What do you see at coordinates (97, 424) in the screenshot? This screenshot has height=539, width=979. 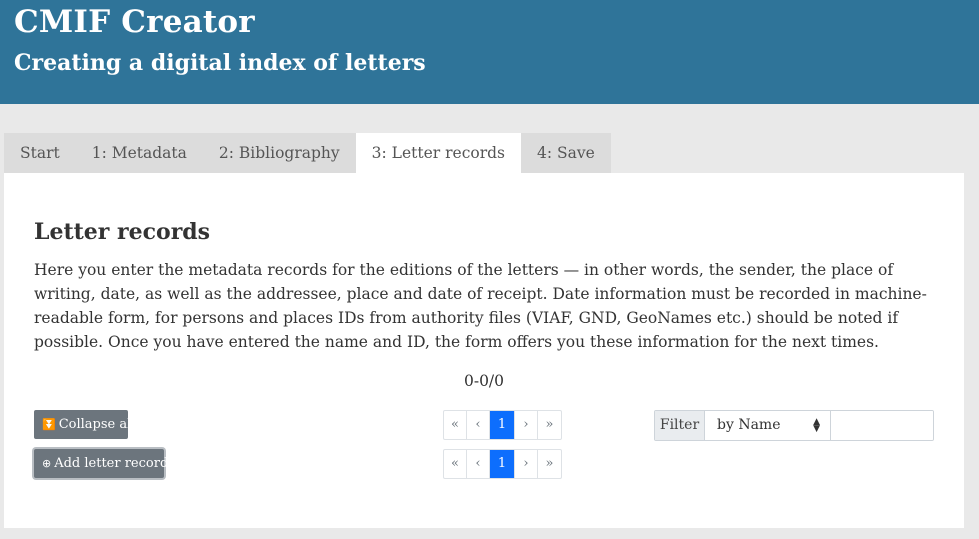 I see `collapse-all-label: Collapse all` at bounding box center [97, 424].